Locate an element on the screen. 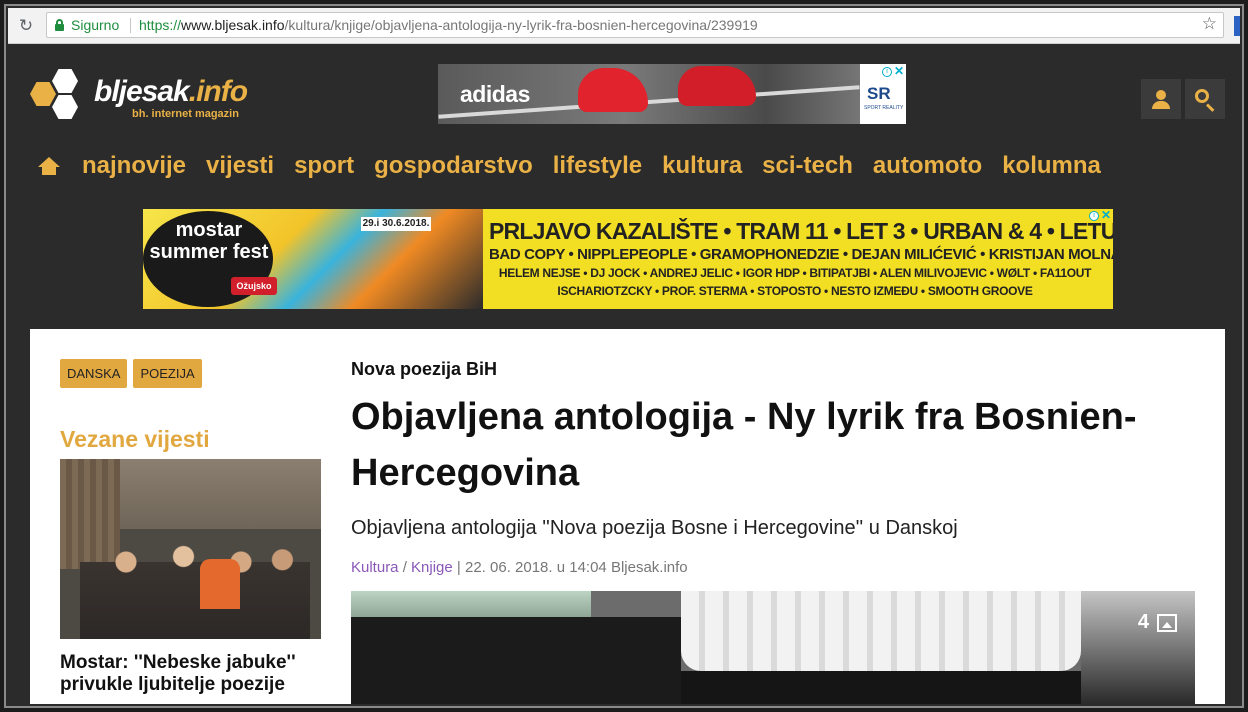 The image size is (1248, 712). article-date-source: | 22. 06. 2018. u 14:04 Bljesak.info is located at coordinates (572, 567).